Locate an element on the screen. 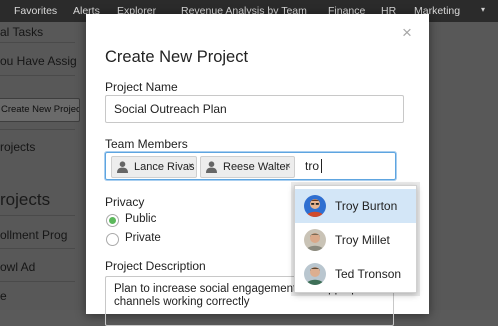  bg-create-new-project-button: Create New Projec is located at coordinates (40, 110).